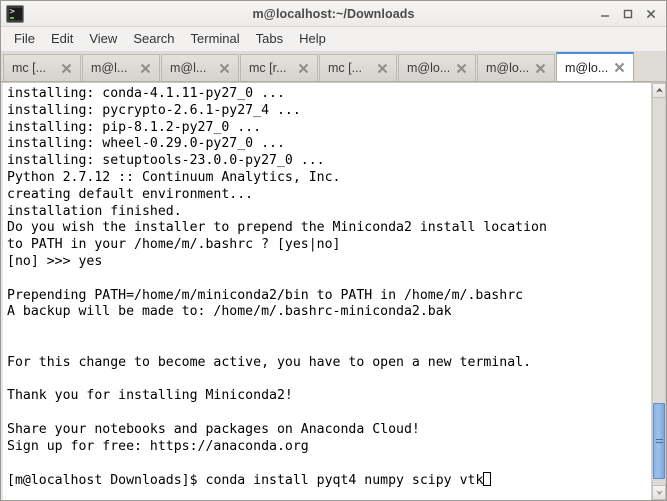  I want to click on terminal-icon, so click(15, 13).